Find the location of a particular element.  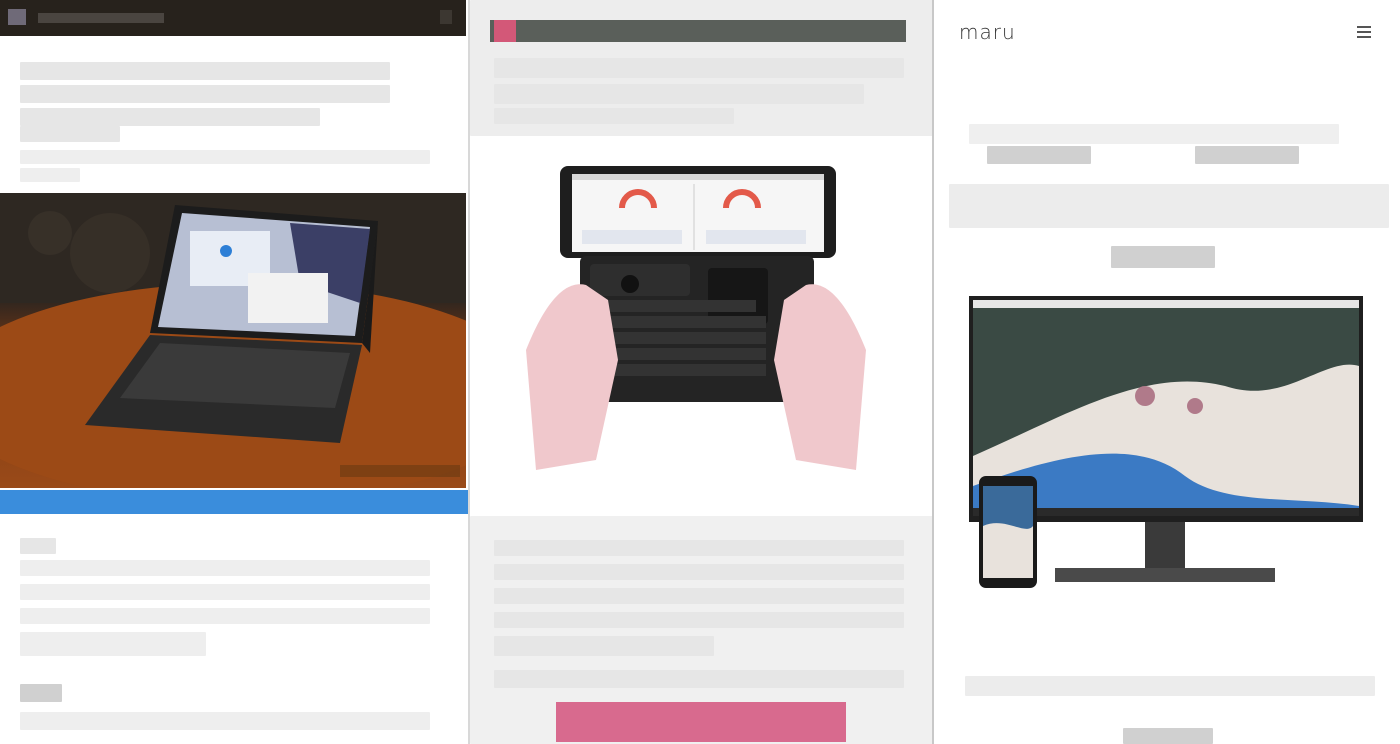

left-site-logo is located at coordinates (17, 17).